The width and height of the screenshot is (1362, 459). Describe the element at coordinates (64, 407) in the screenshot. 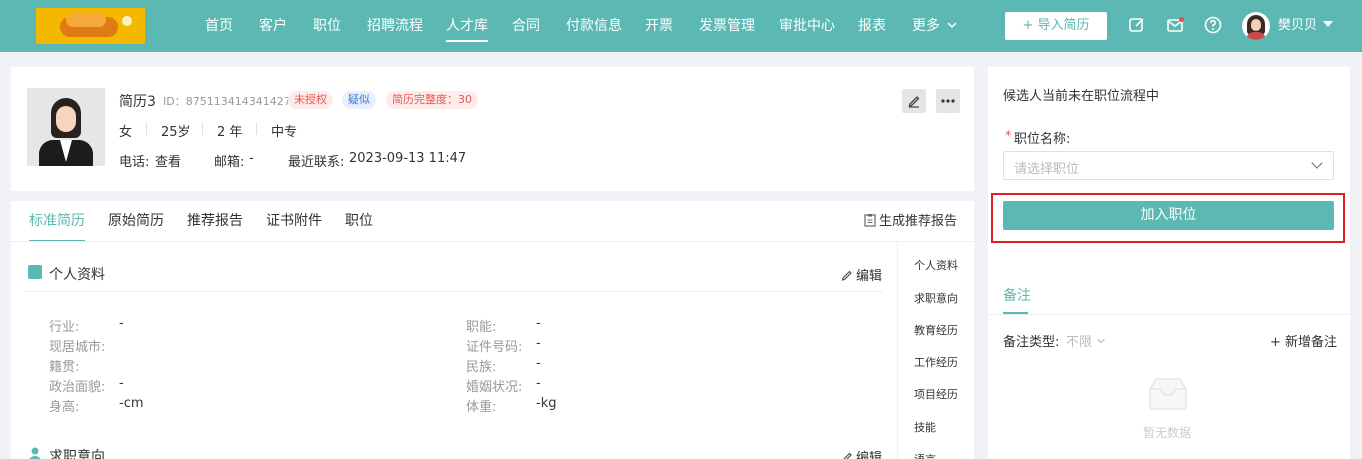

I see `field-label-height: 身高:` at that location.